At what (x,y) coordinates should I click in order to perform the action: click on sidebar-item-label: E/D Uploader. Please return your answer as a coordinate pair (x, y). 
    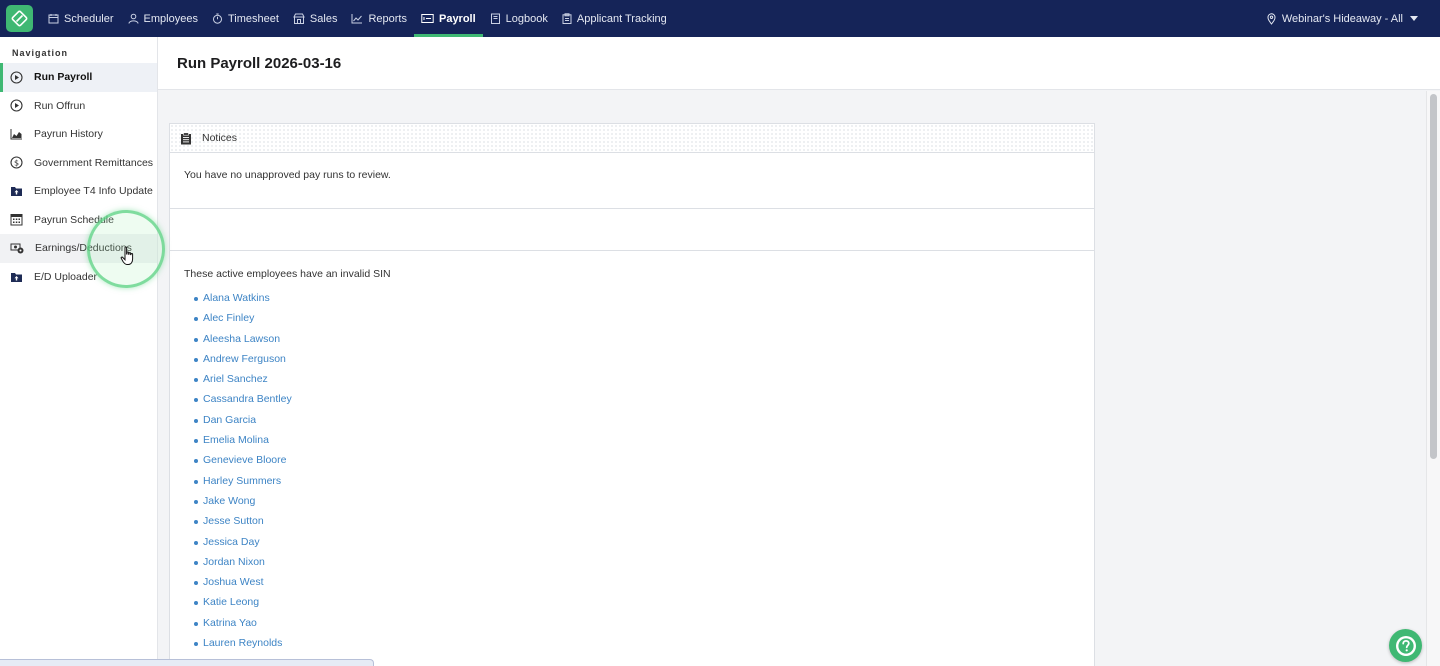
    Looking at the image, I should click on (66, 276).